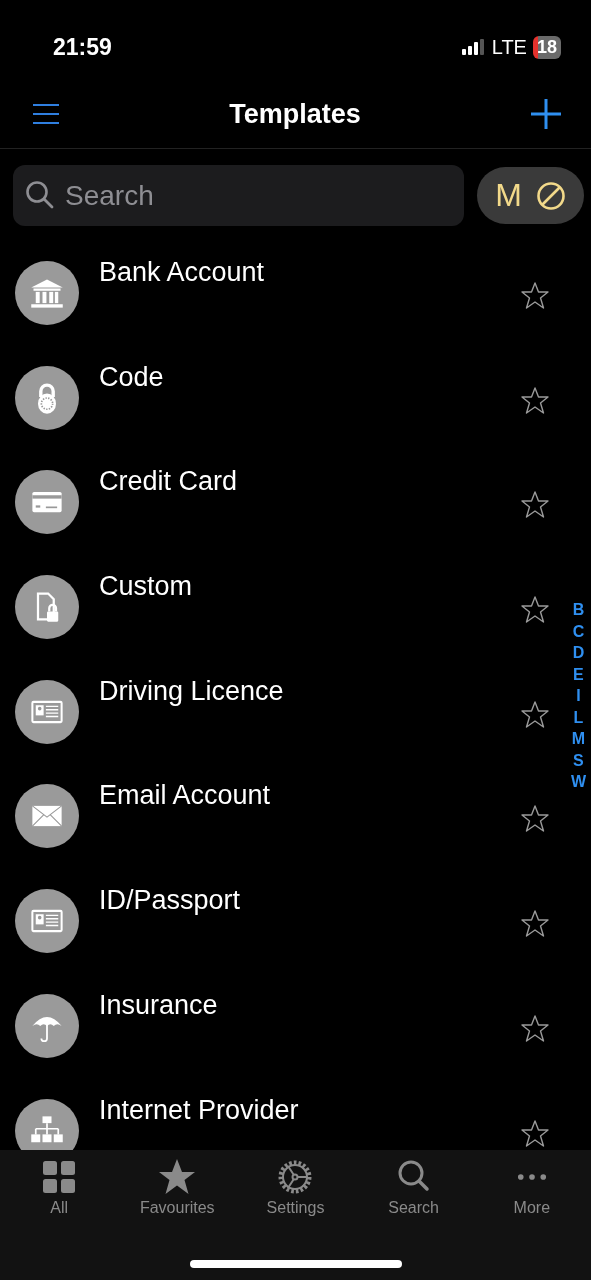 This screenshot has height=1280, width=591. What do you see at coordinates (46, 114) in the screenshot?
I see `menu-icon` at bounding box center [46, 114].